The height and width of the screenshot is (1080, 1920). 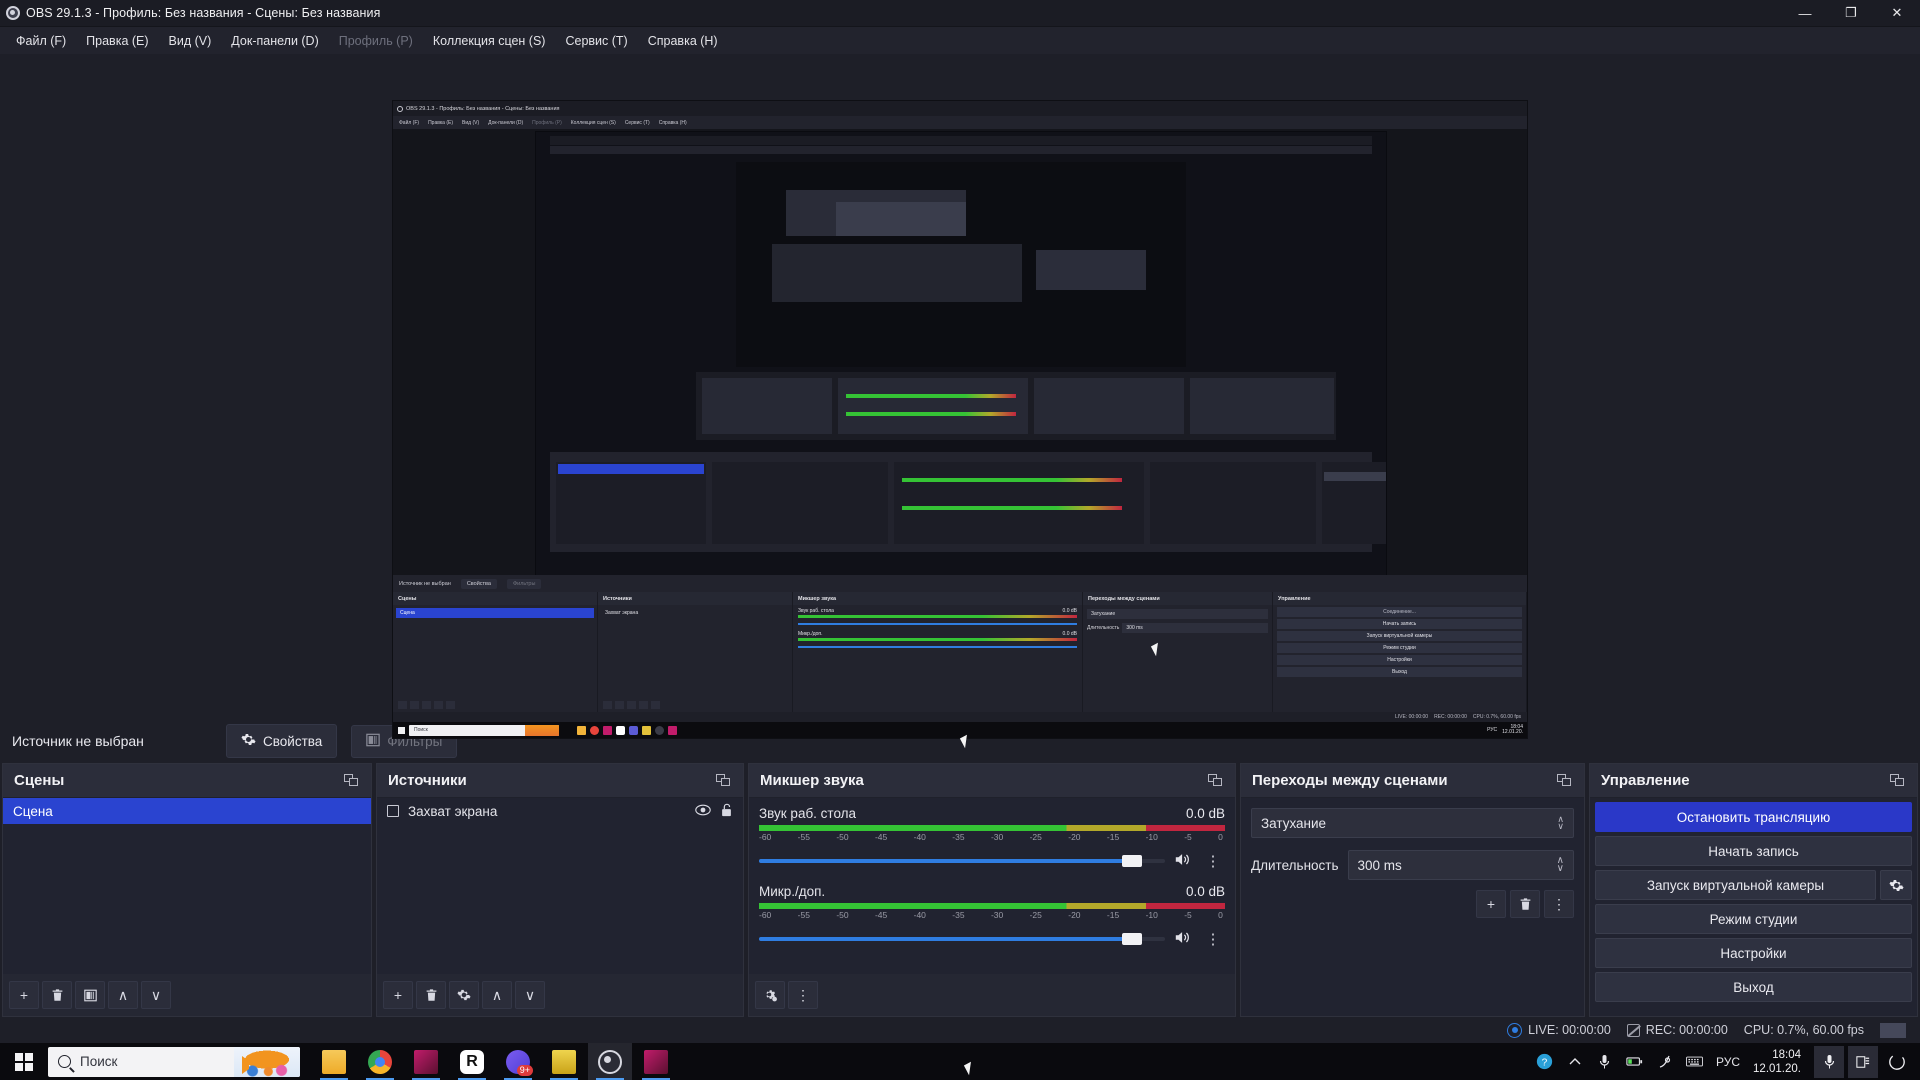 What do you see at coordinates (1777, 1062) in the screenshot?
I see `taskbar-clock: 18:04 12.01.20.` at bounding box center [1777, 1062].